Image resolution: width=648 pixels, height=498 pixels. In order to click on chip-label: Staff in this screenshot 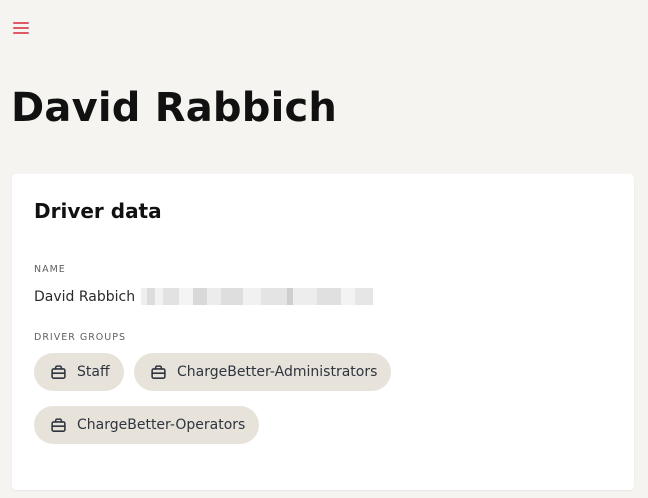, I will do `click(93, 372)`.